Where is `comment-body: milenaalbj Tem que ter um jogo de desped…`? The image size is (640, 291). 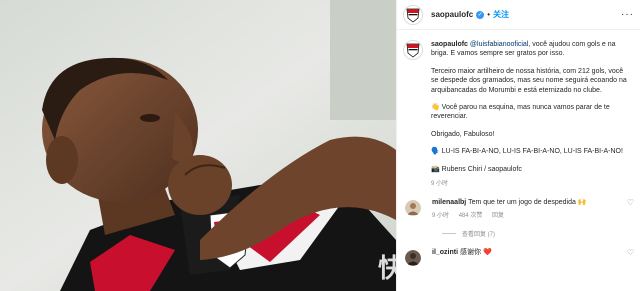 comment-body: milenaalbj Tem que ter um jogo de desped… is located at coordinates (527, 209).